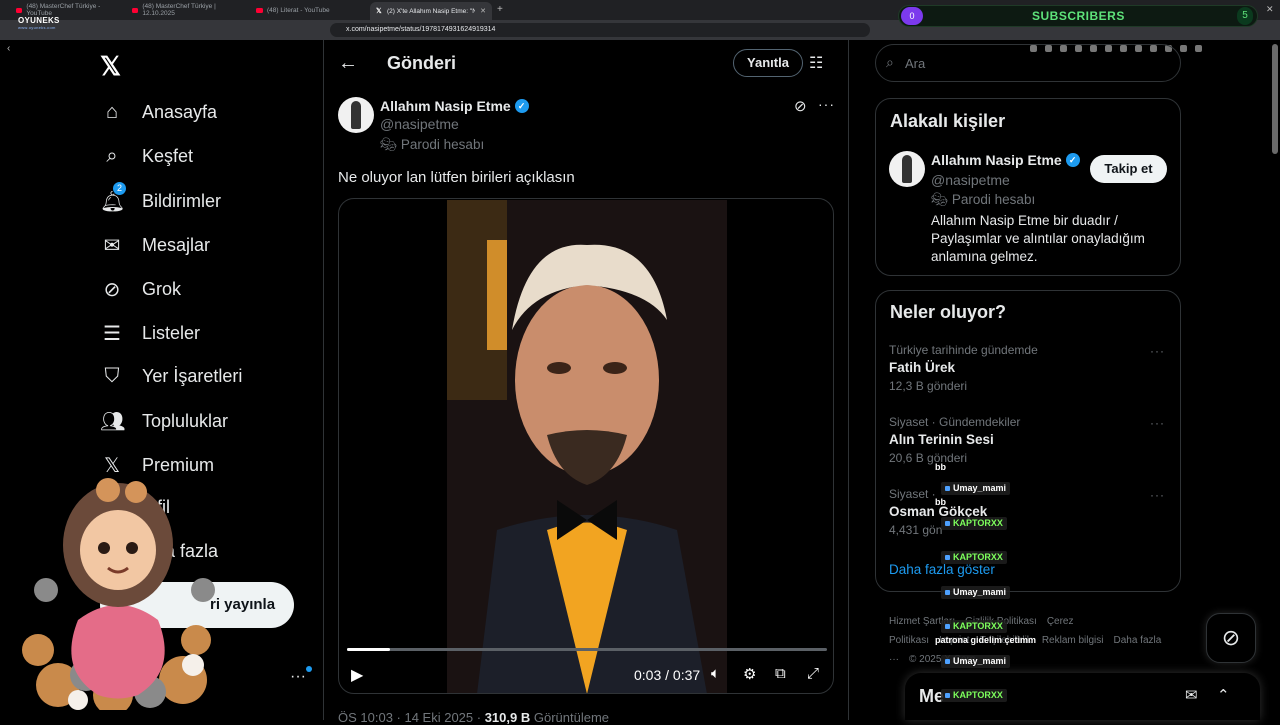 The image size is (1280, 725). I want to click on trend-count: 12,3 B gönderi, so click(928, 386).